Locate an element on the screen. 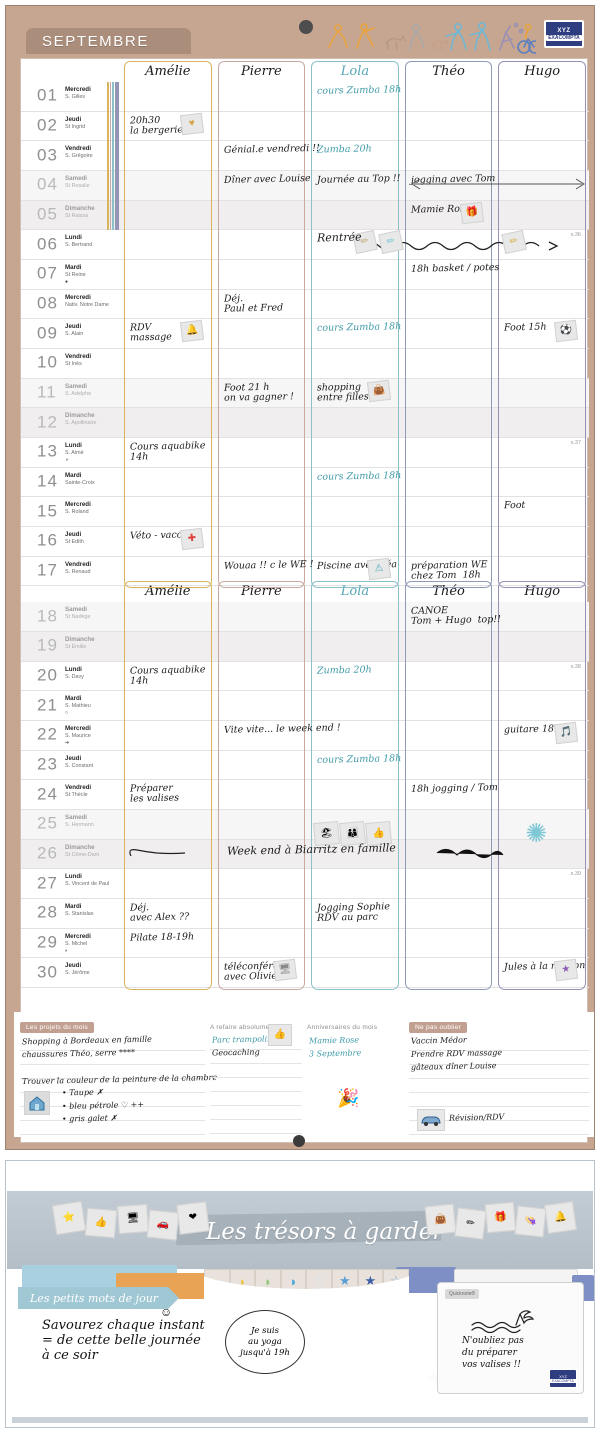 This screenshot has height=1433, width=600. entry-text: Déj. Paul et Fred is located at coordinates (253, 303).